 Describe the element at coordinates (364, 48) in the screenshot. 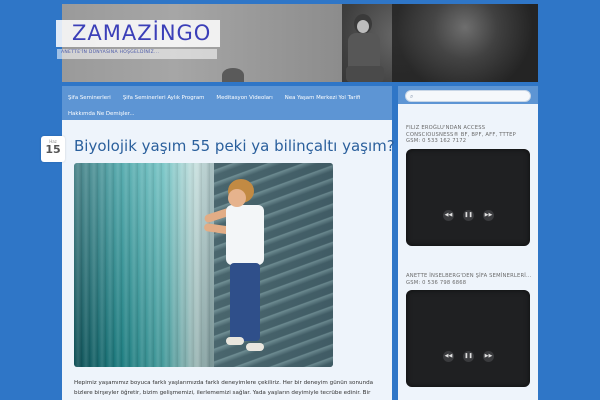

I see `header-photo-person` at that location.